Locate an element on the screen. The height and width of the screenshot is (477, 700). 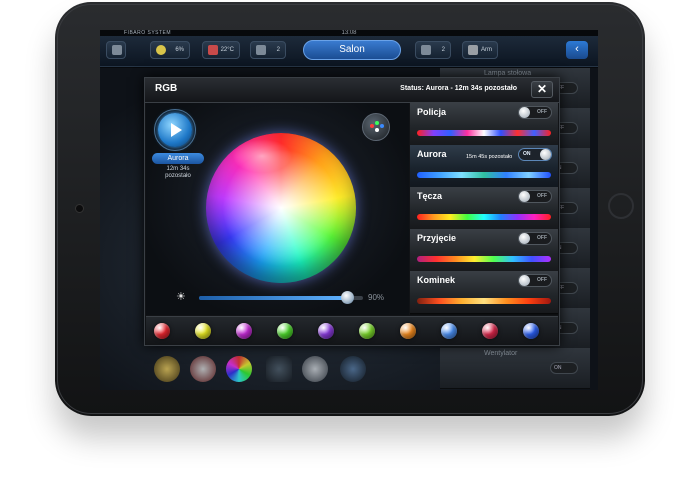
user-icon is located at coordinates (353, 369).